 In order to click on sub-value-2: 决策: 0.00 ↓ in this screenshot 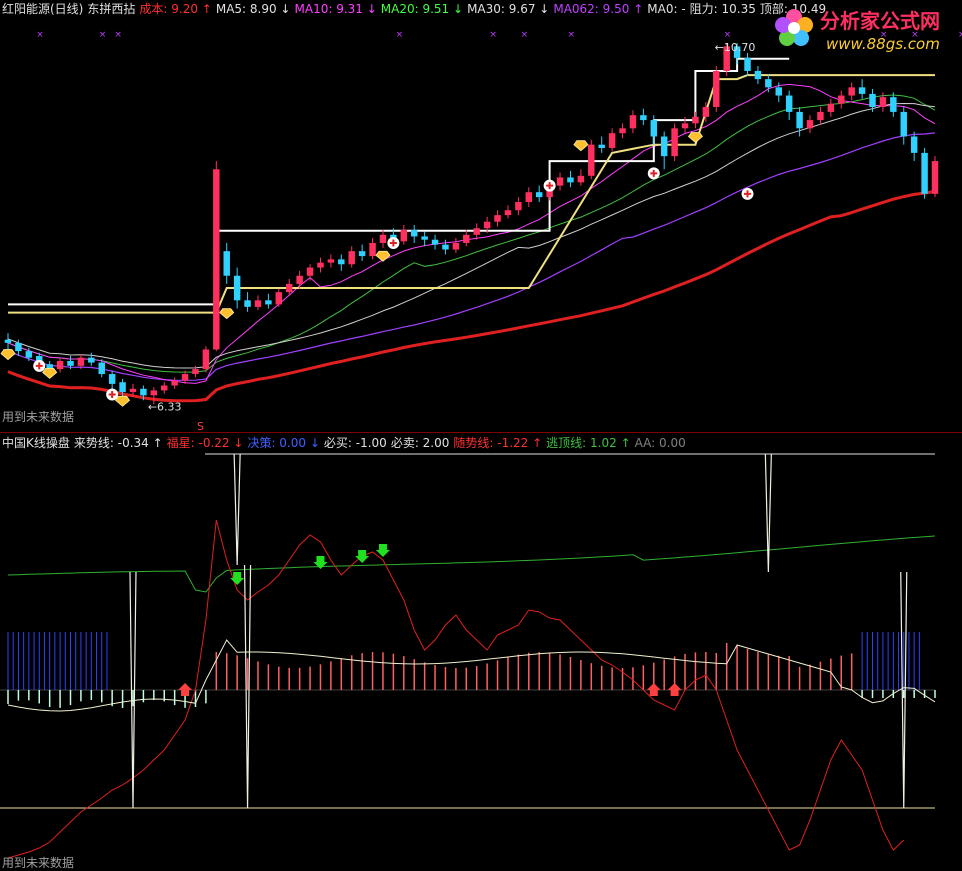, I will do `click(283, 443)`.